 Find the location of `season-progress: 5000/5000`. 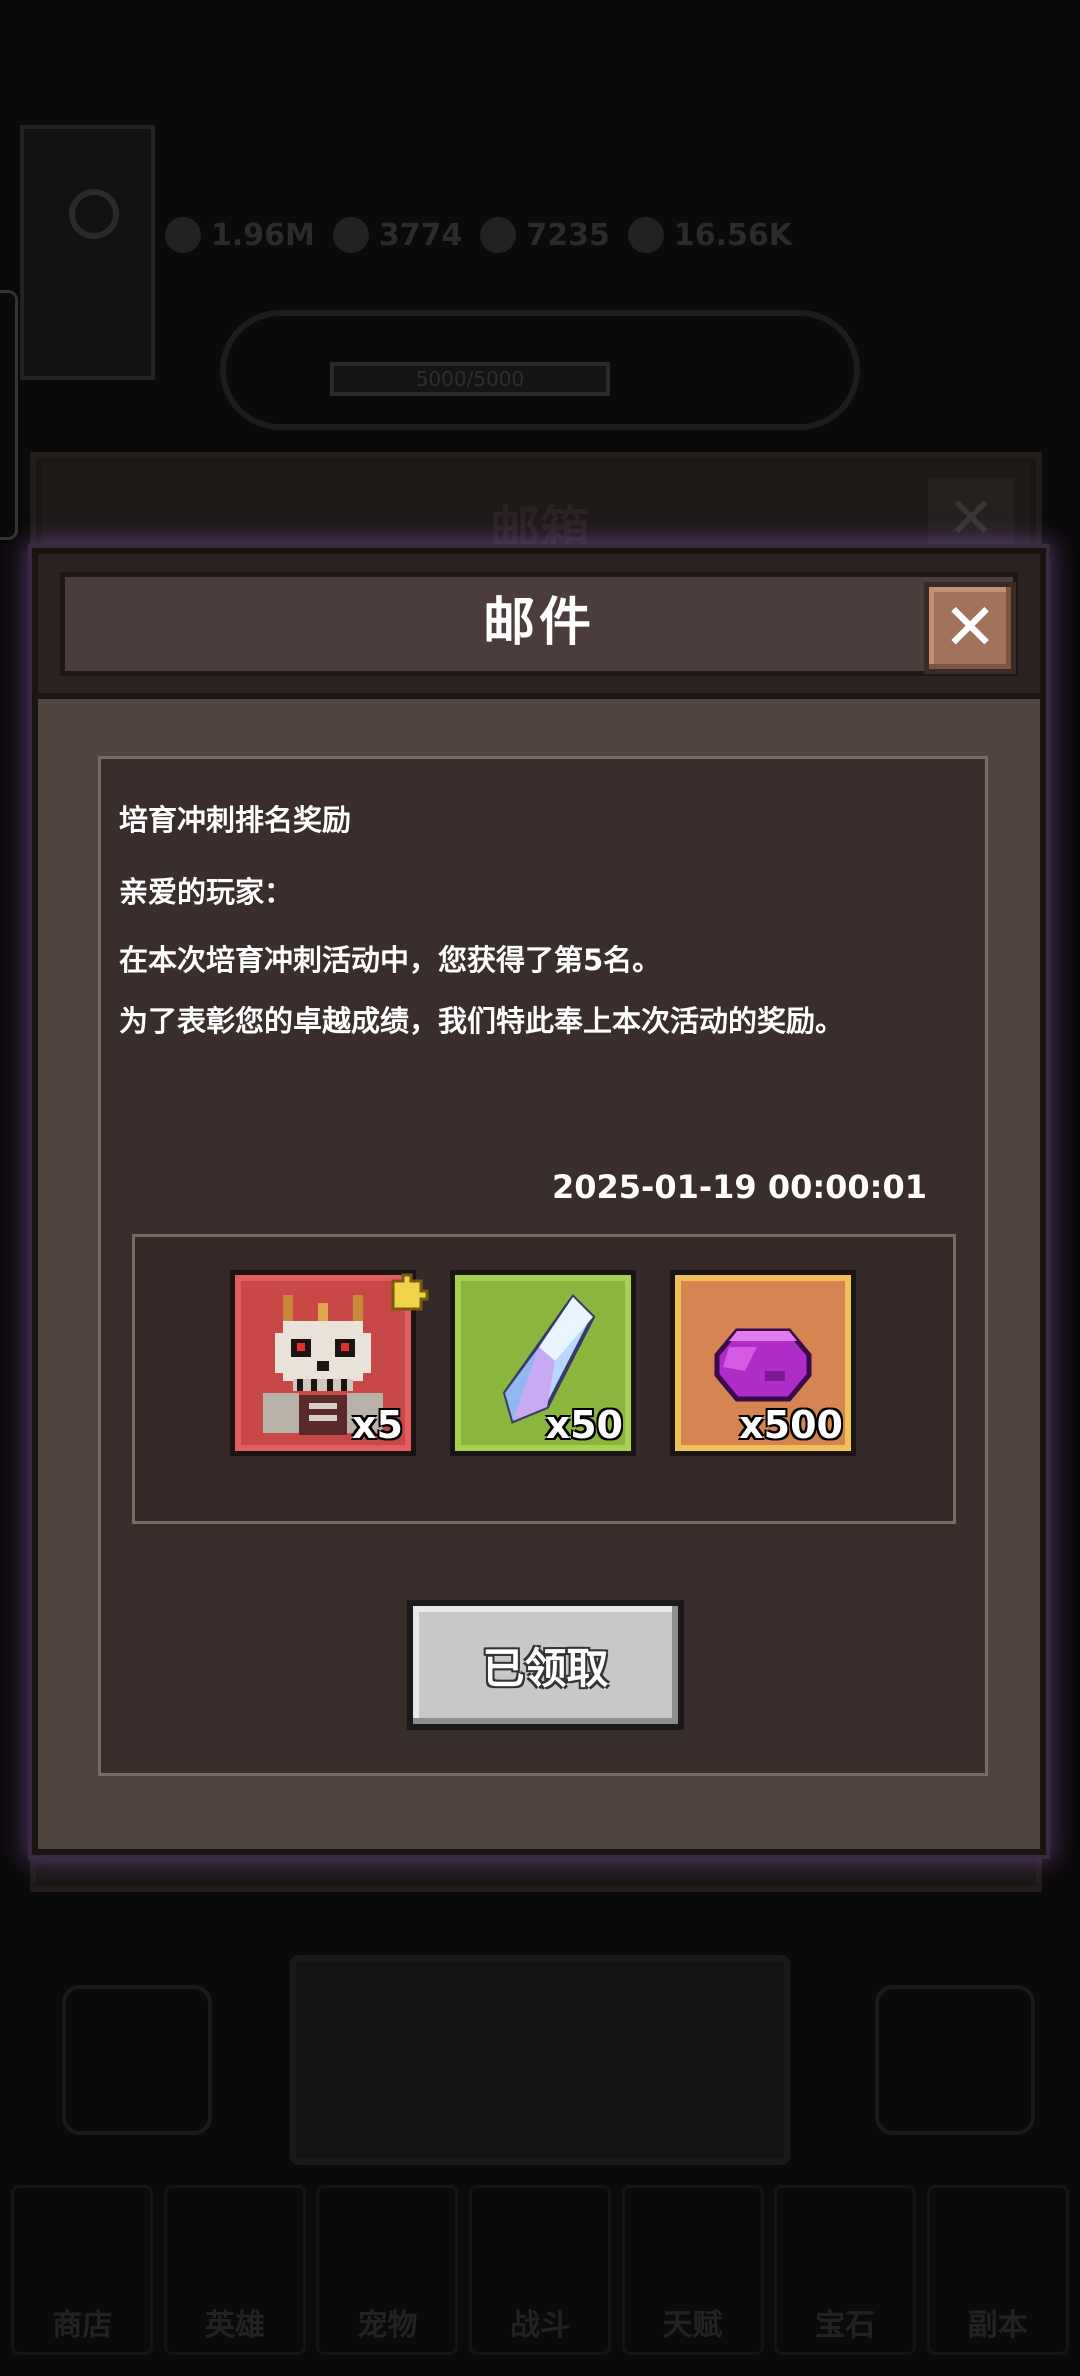

season-progress: 5000/5000 is located at coordinates (470, 379).